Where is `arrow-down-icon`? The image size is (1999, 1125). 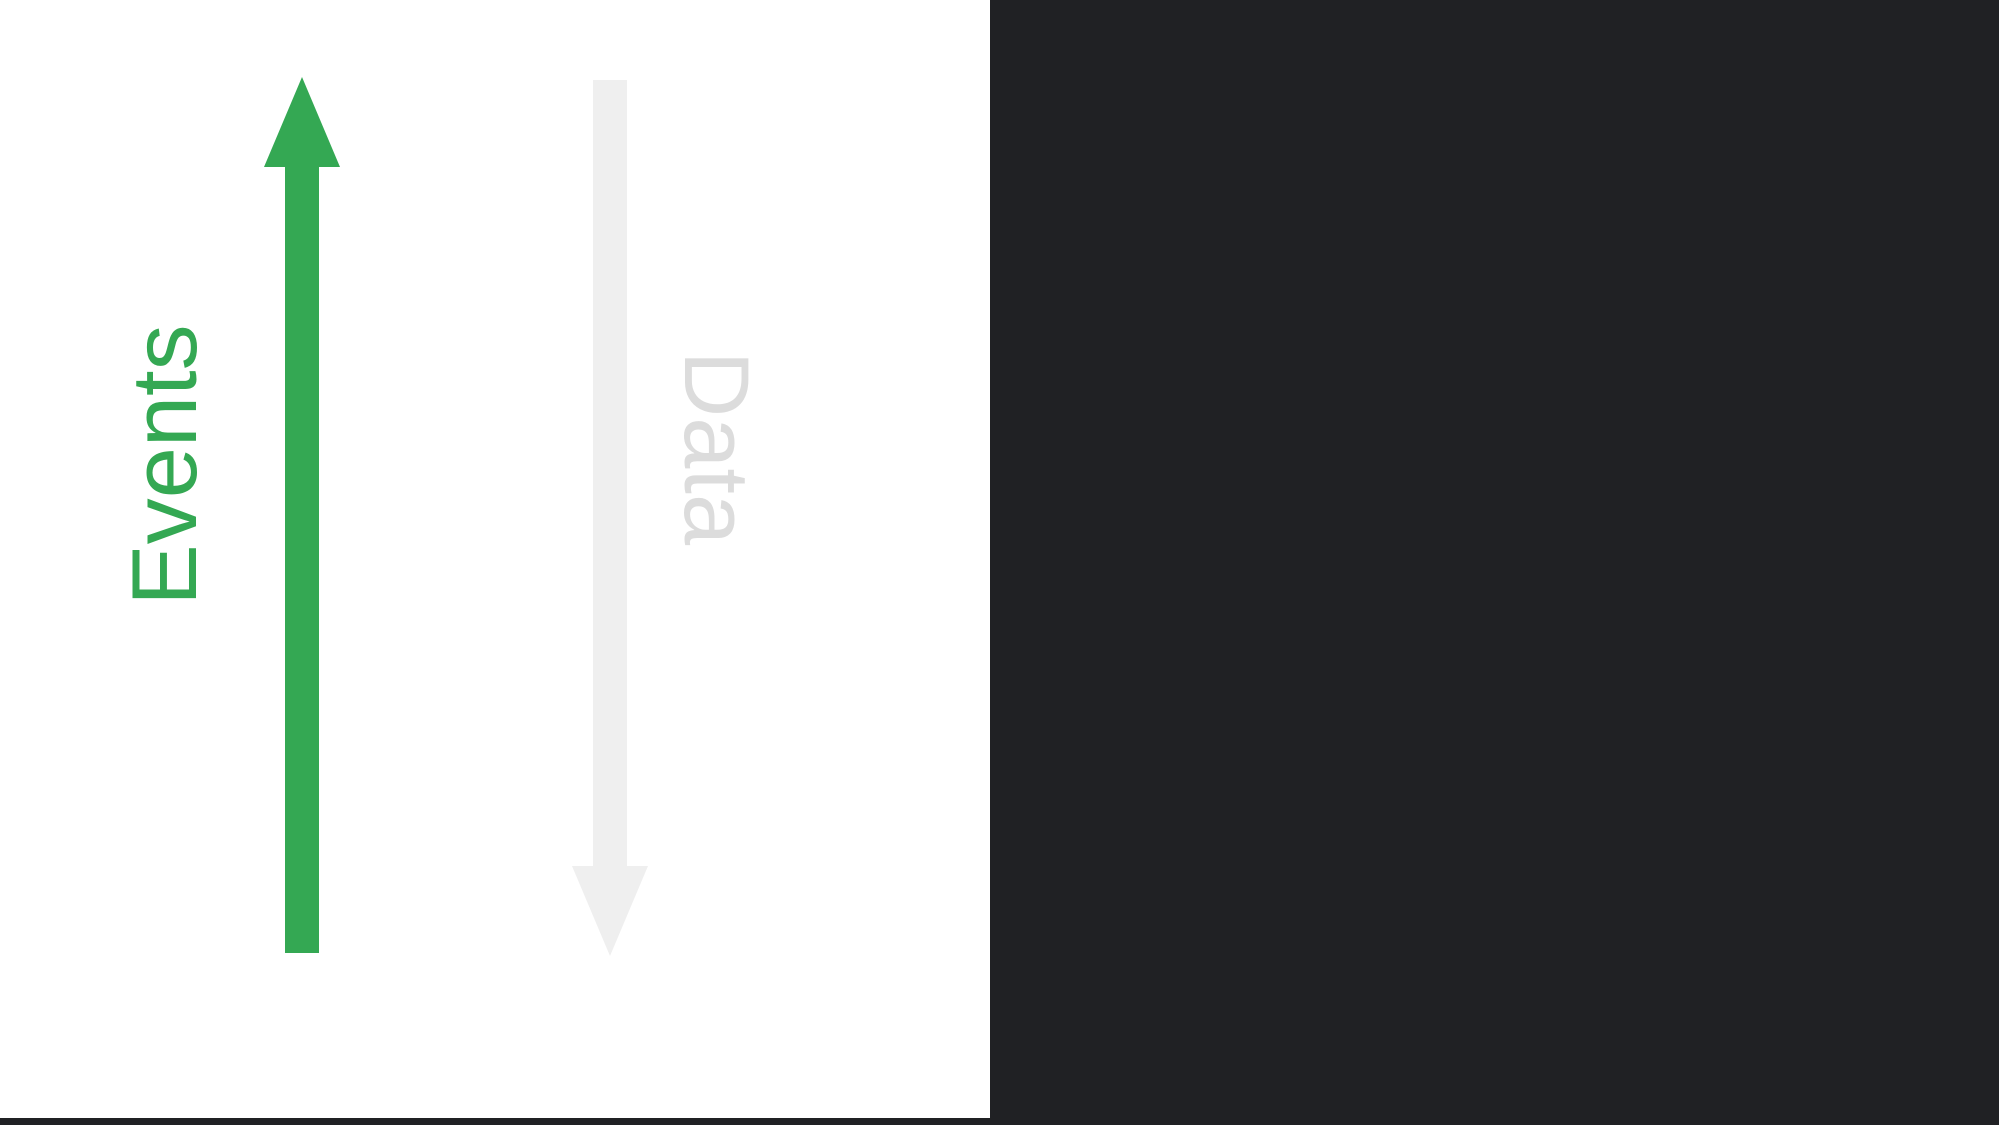 arrow-down-icon is located at coordinates (610, 518).